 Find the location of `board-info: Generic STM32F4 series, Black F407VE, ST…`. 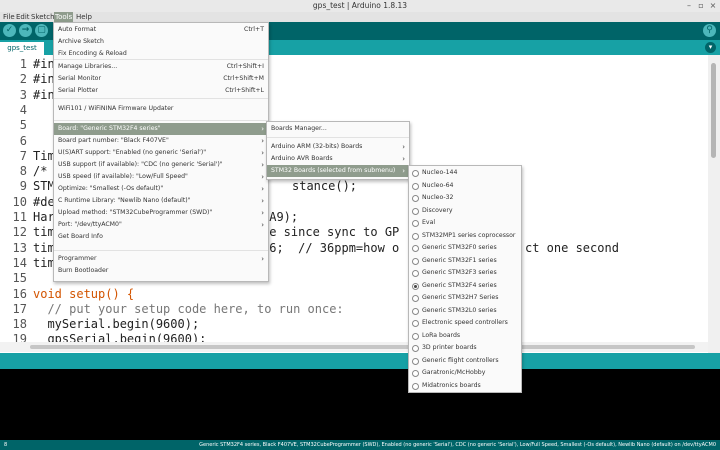

board-info: Generic STM32F4 series, Black F407VE, ST… is located at coordinates (457, 445).